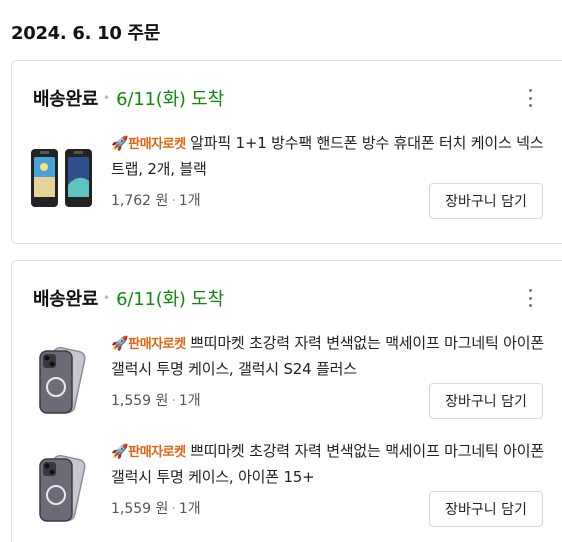 This screenshot has height=542, width=562. Describe the element at coordinates (86, 33) in the screenshot. I see `order-date: 2024. 6. 10 주문` at that location.